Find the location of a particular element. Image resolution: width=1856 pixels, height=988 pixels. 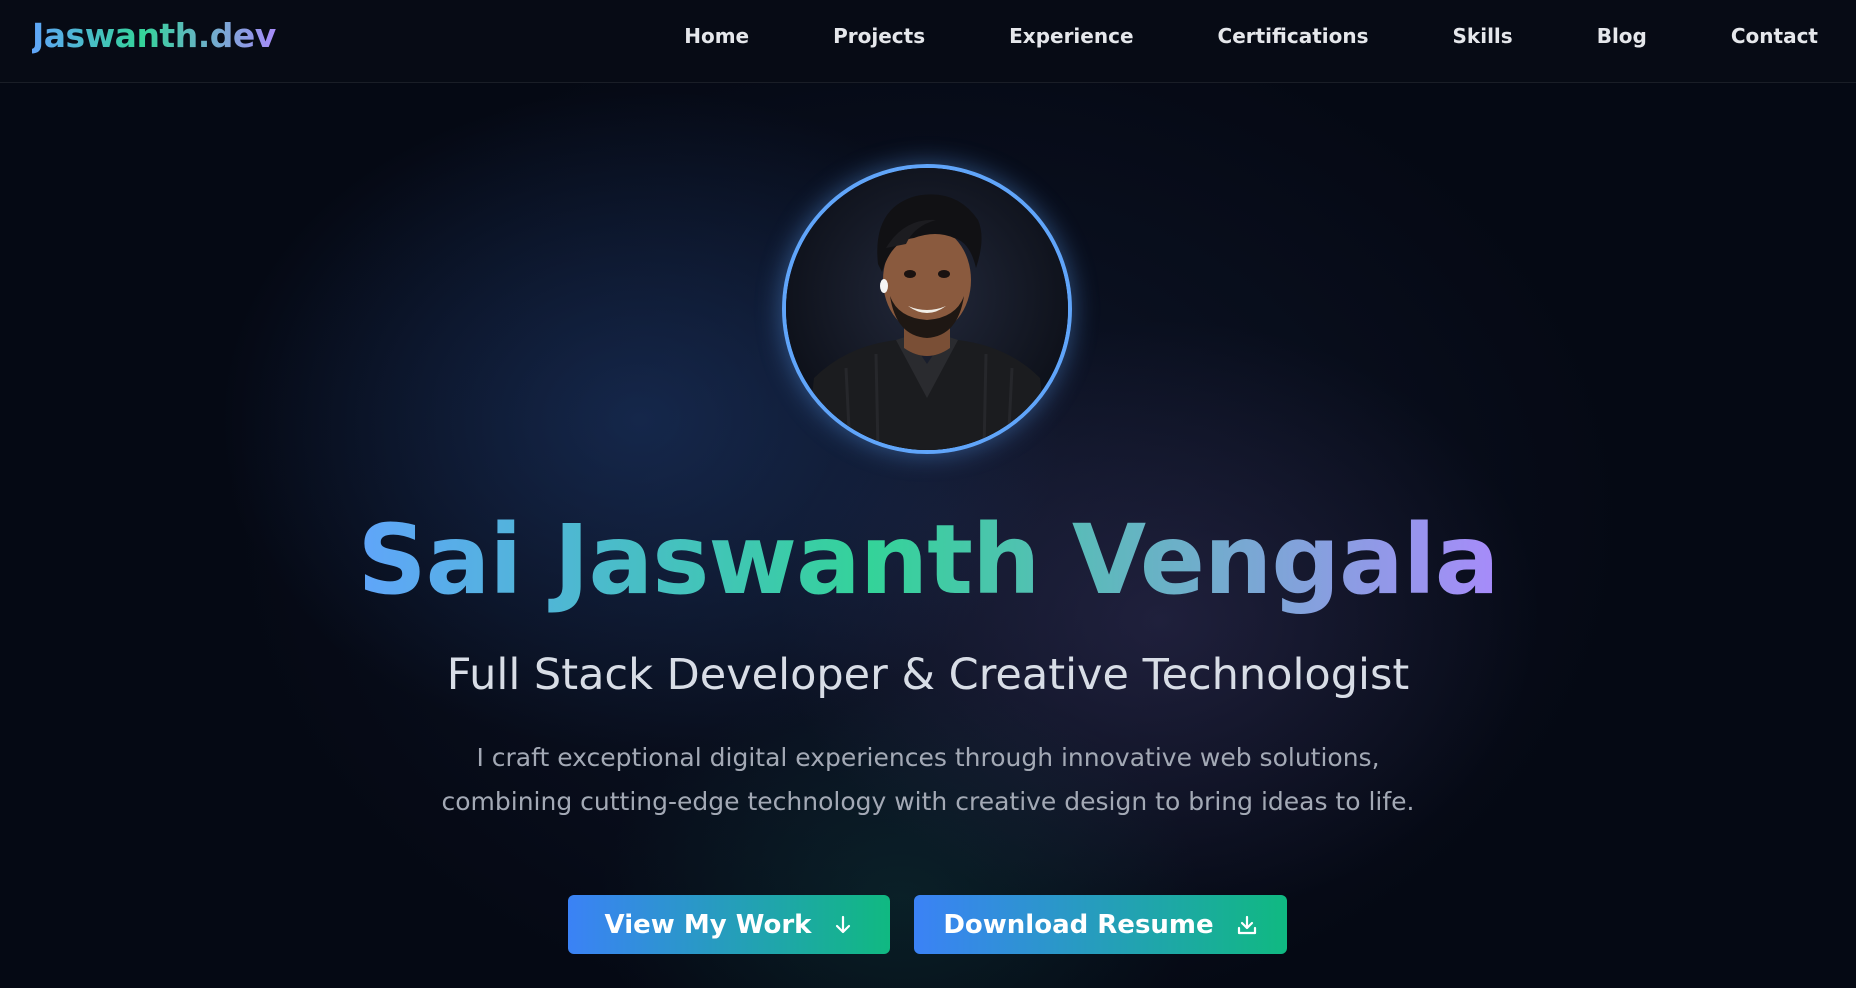

profile-avatar is located at coordinates (927, 309).